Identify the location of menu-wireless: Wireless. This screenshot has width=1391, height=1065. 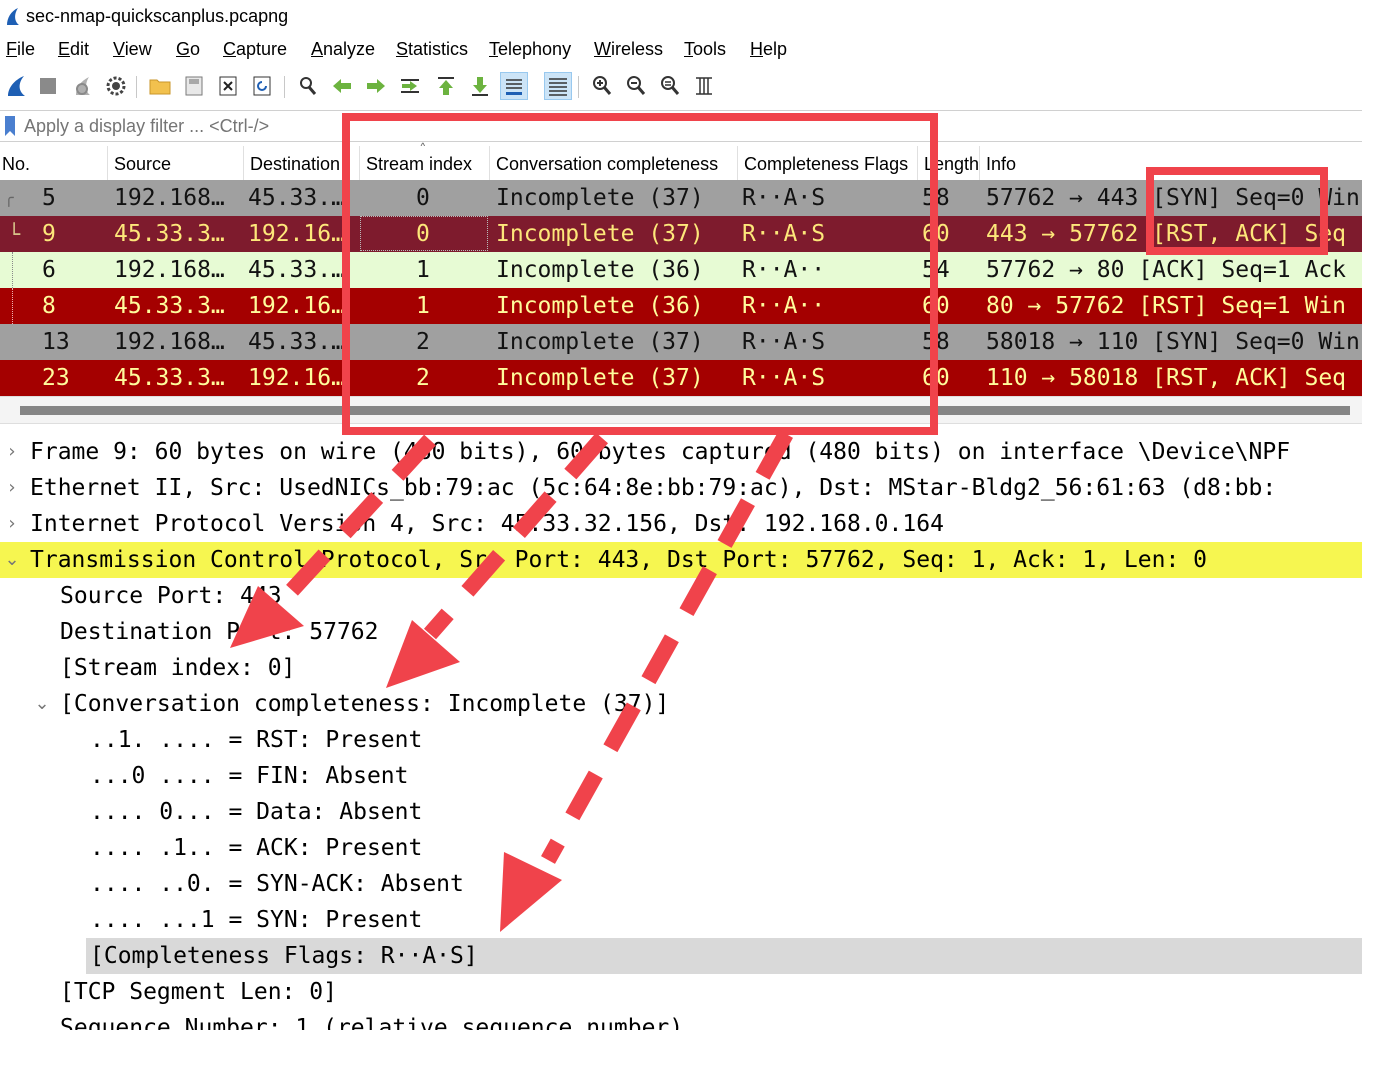
(628, 49).